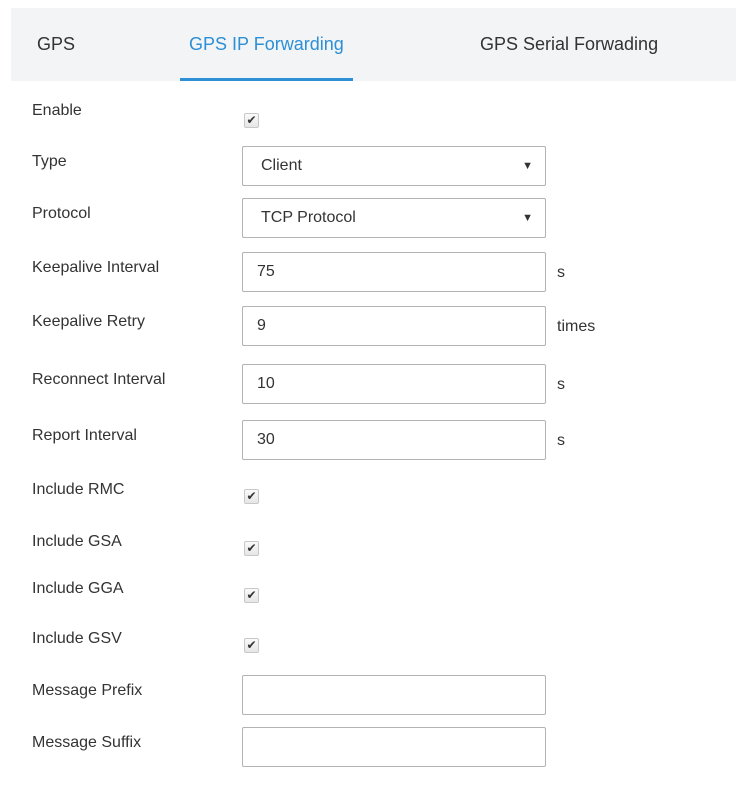  What do you see at coordinates (394, 384) in the screenshot?
I see `reconnect-interval-input: 10` at bounding box center [394, 384].